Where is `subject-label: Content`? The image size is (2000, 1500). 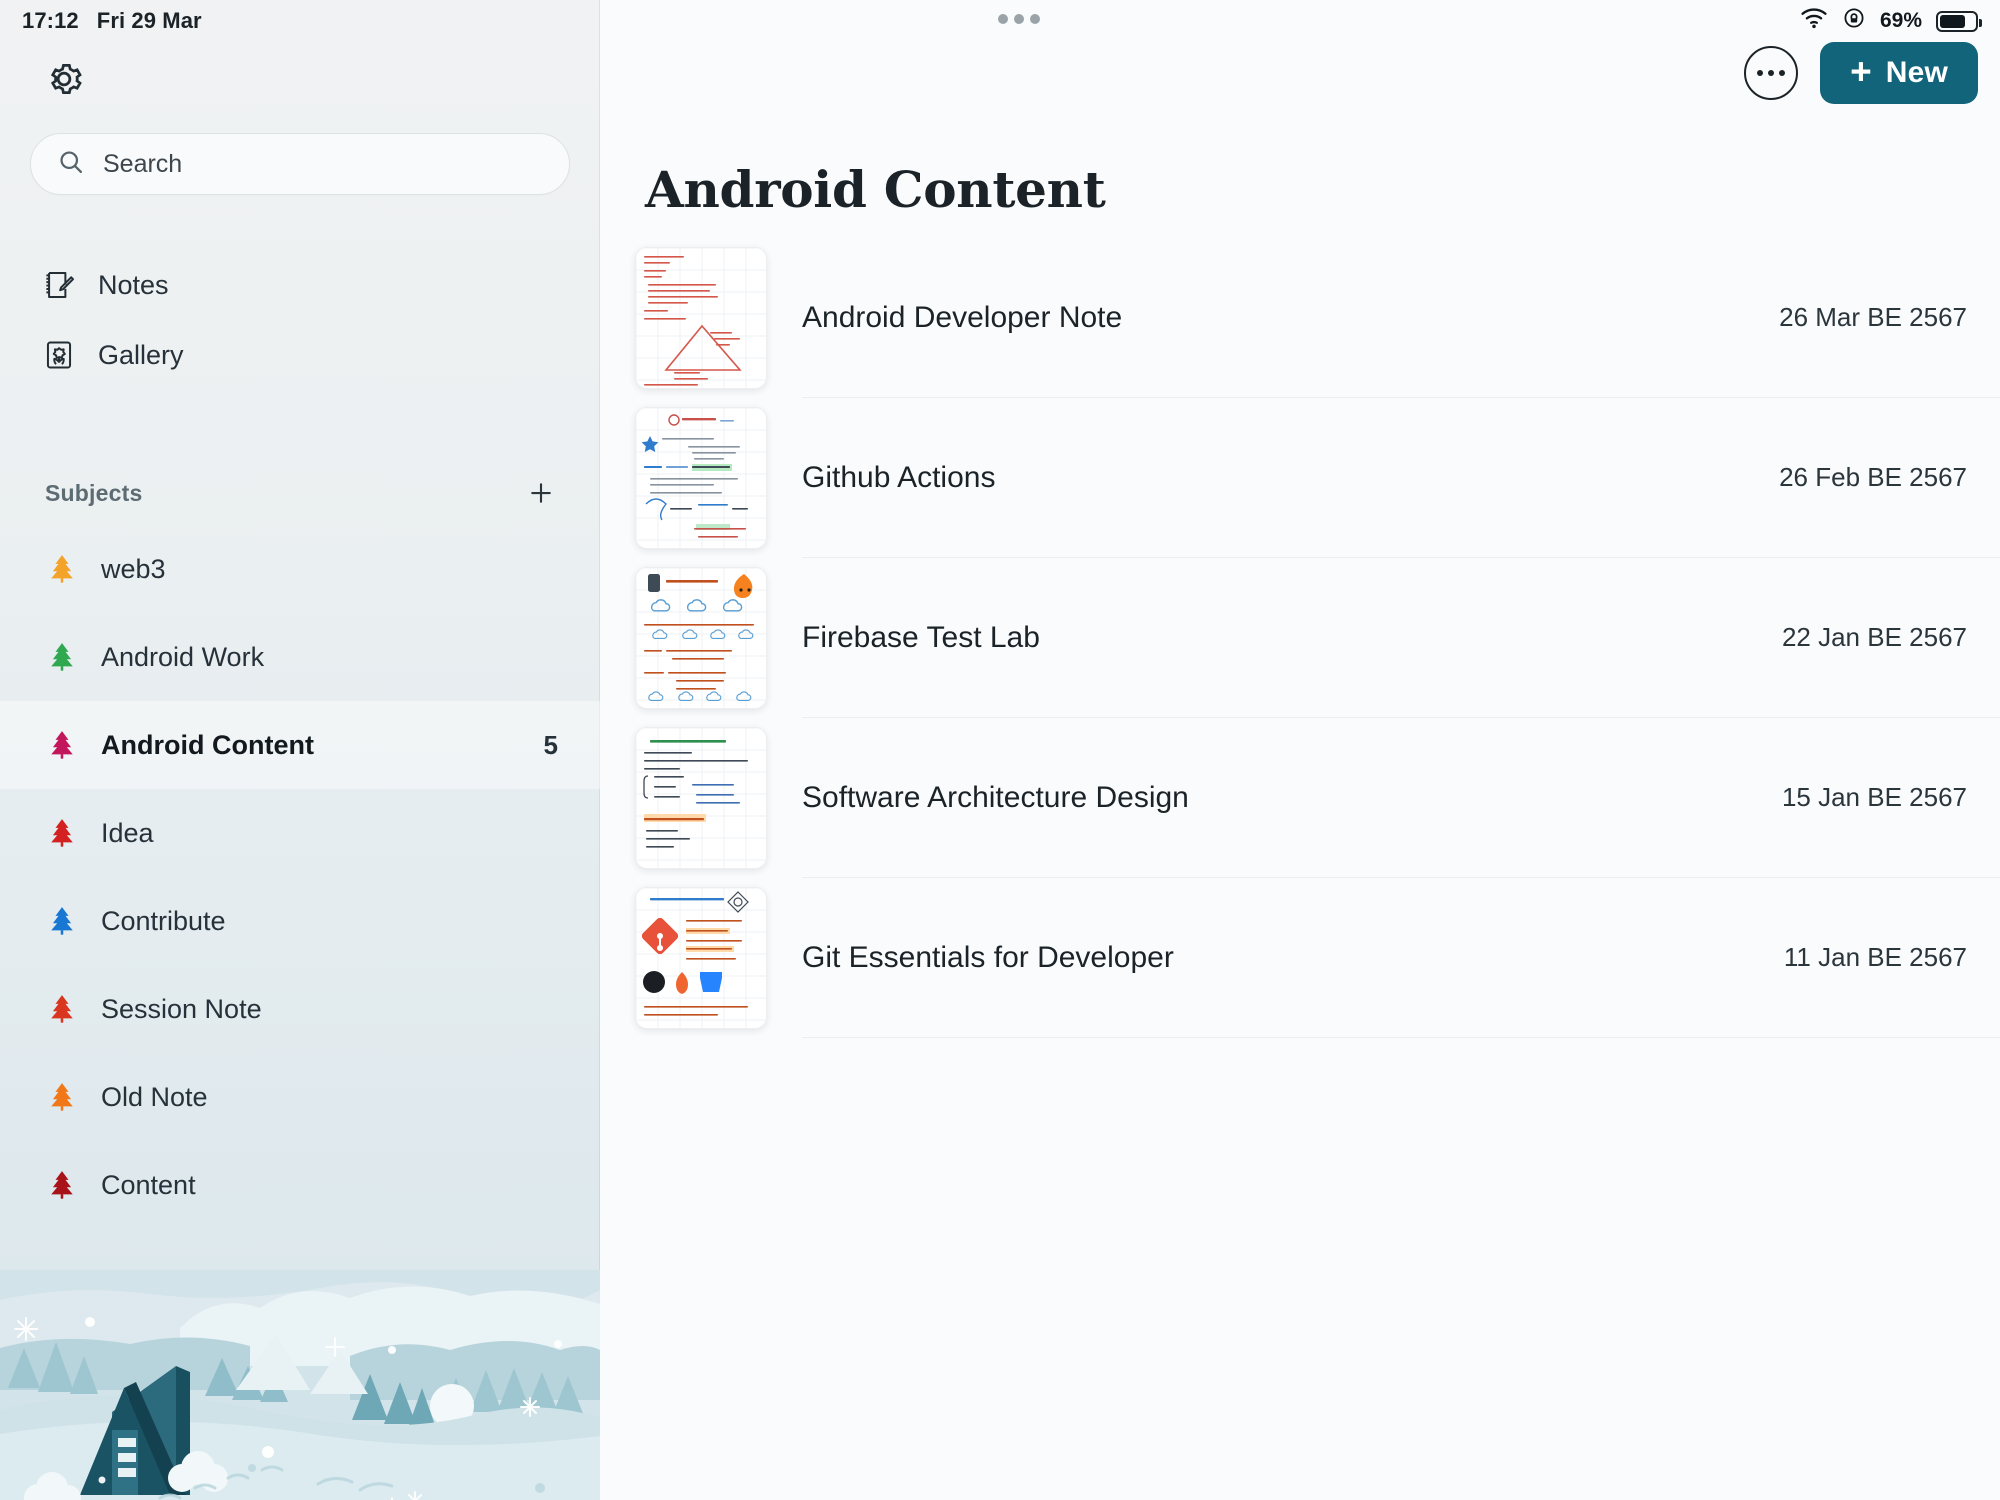 subject-label: Content is located at coordinates (148, 1184).